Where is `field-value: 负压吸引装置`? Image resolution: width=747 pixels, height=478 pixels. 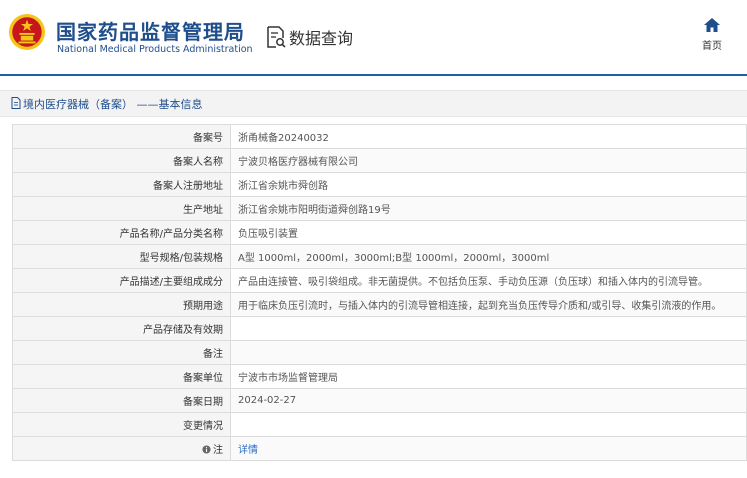
field-value: 负压吸引装置 is located at coordinates (488, 232).